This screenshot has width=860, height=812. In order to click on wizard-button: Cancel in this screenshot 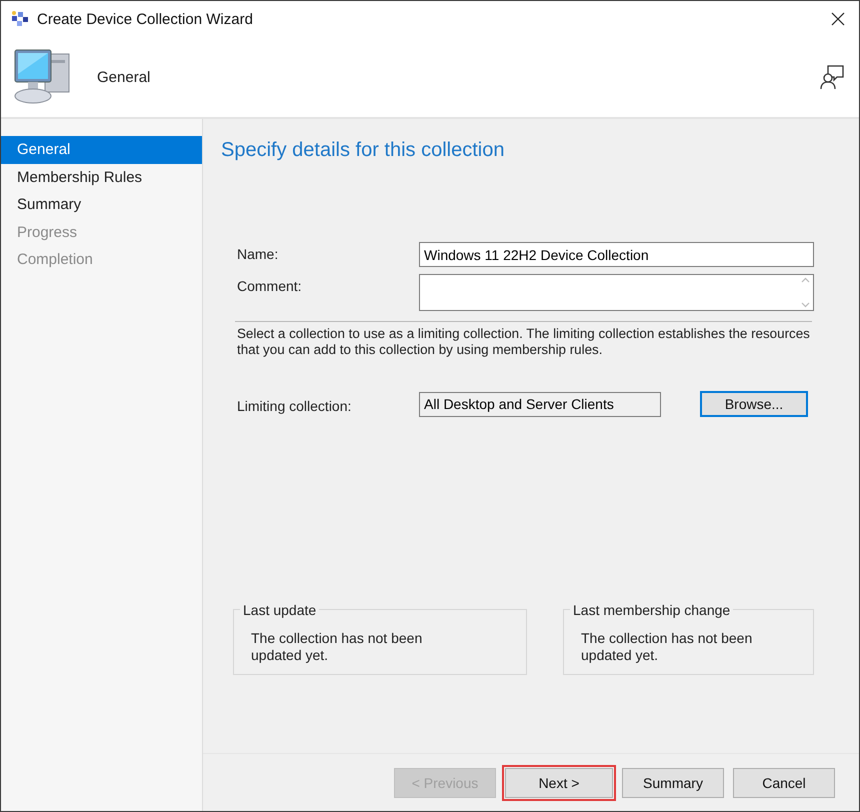, I will do `click(784, 783)`.